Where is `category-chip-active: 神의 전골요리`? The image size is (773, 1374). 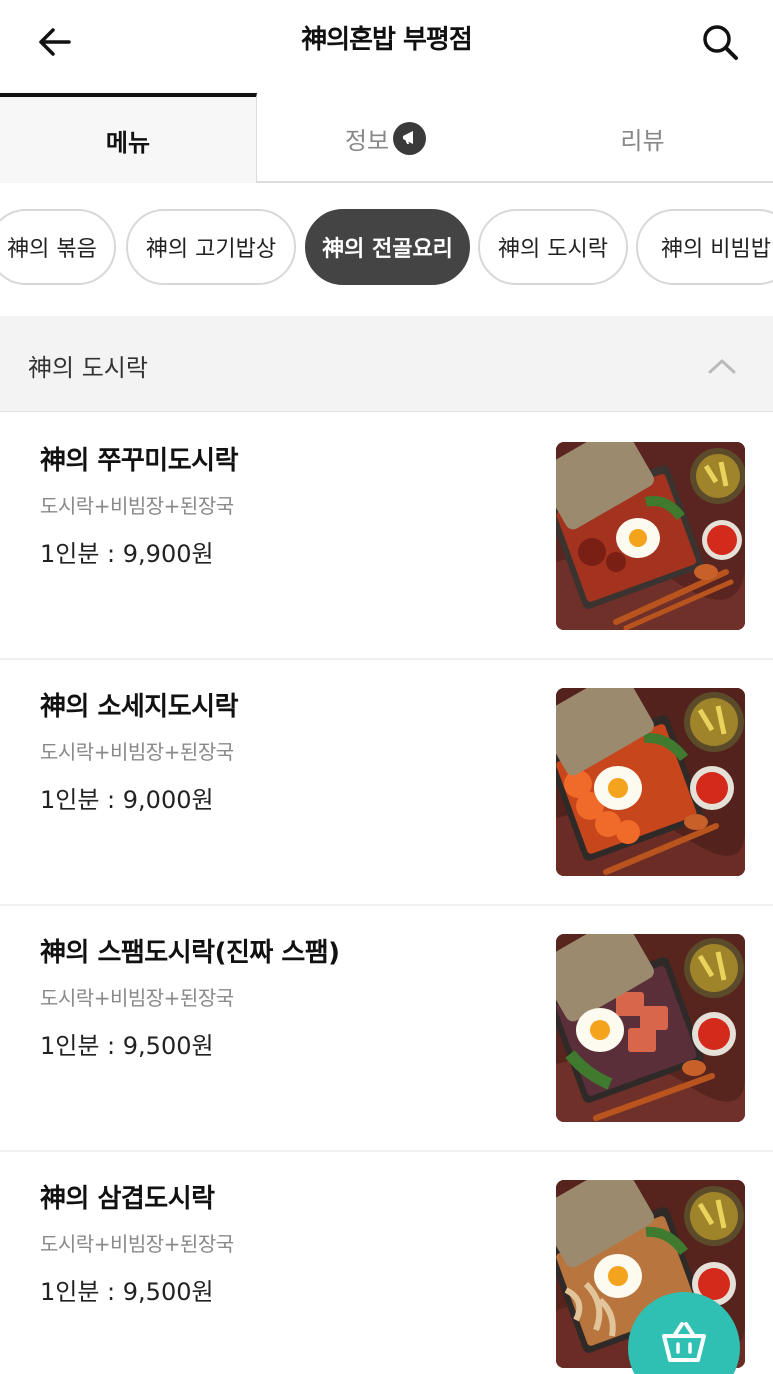
category-chip-active: 神의 전골요리 is located at coordinates (387, 247).